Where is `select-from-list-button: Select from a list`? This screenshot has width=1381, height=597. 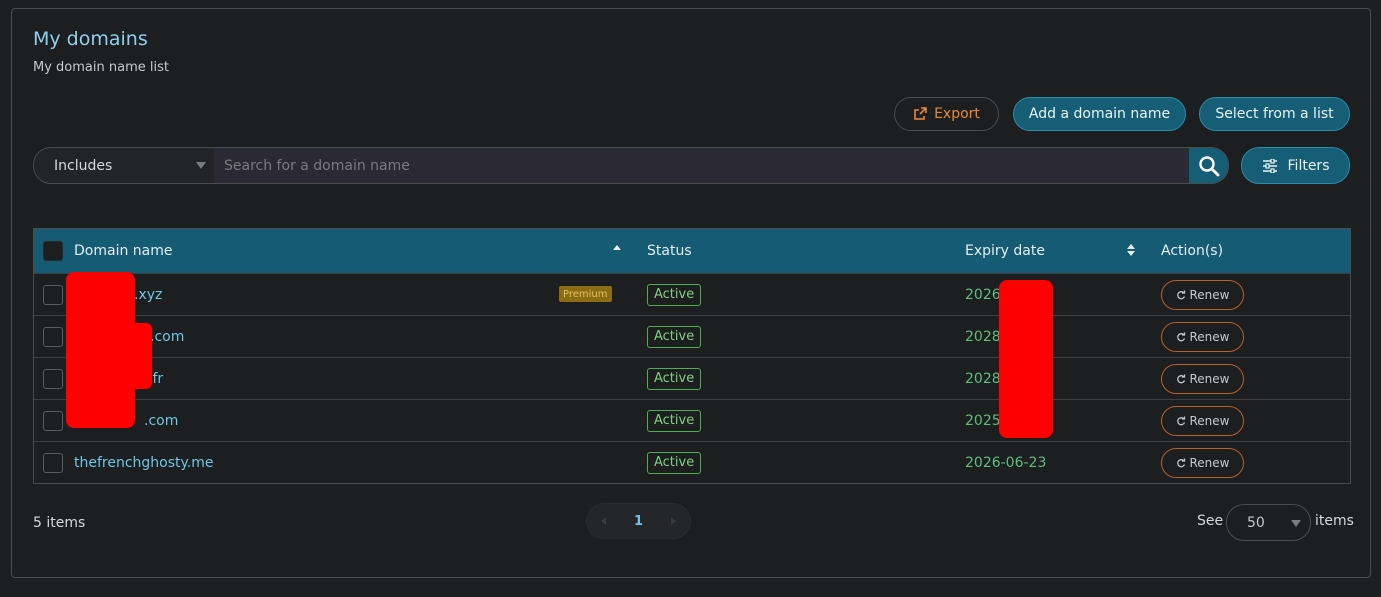 select-from-list-button: Select from a list is located at coordinates (1274, 114).